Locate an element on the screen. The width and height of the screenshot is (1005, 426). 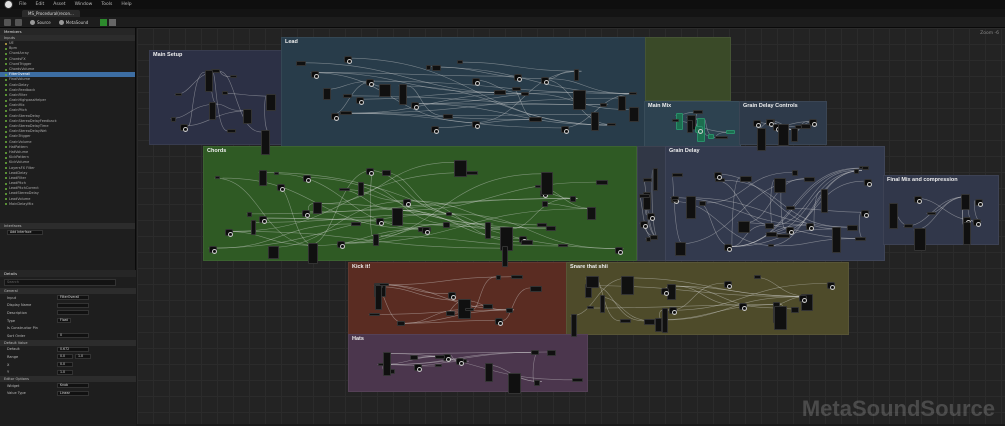
menu-edit: Edit is located at coordinates (40, 4).